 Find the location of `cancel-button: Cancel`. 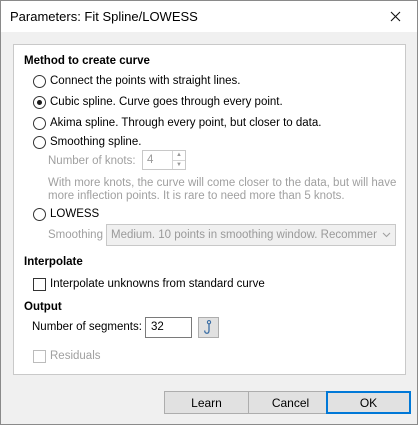

cancel-button: Cancel is located at coordinates (290, 402).